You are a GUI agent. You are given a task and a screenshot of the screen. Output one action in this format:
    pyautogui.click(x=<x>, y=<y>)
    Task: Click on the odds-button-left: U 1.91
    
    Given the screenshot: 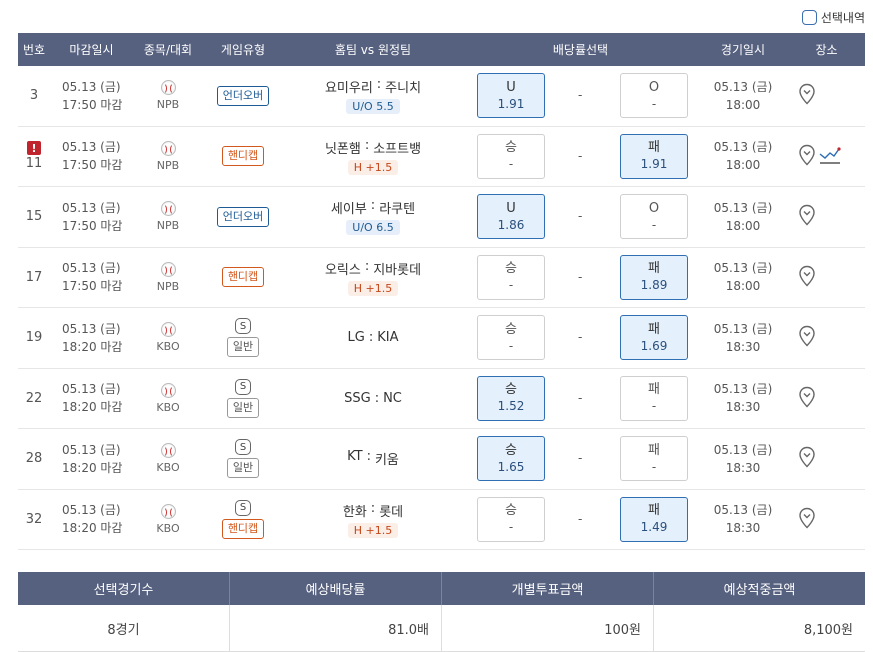 What is the action you would take?
    pyautogui.click(x=511, y=95)
    